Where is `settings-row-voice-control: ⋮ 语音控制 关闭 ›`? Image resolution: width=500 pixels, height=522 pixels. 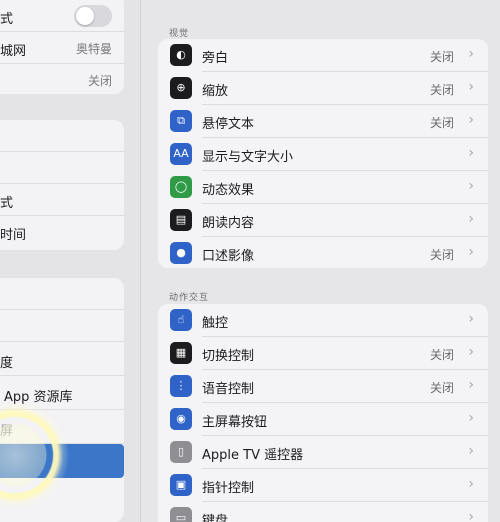 settings-row-voice-control: ⋮ 语音控制 关闭 › is located at coordinates (323, 386).